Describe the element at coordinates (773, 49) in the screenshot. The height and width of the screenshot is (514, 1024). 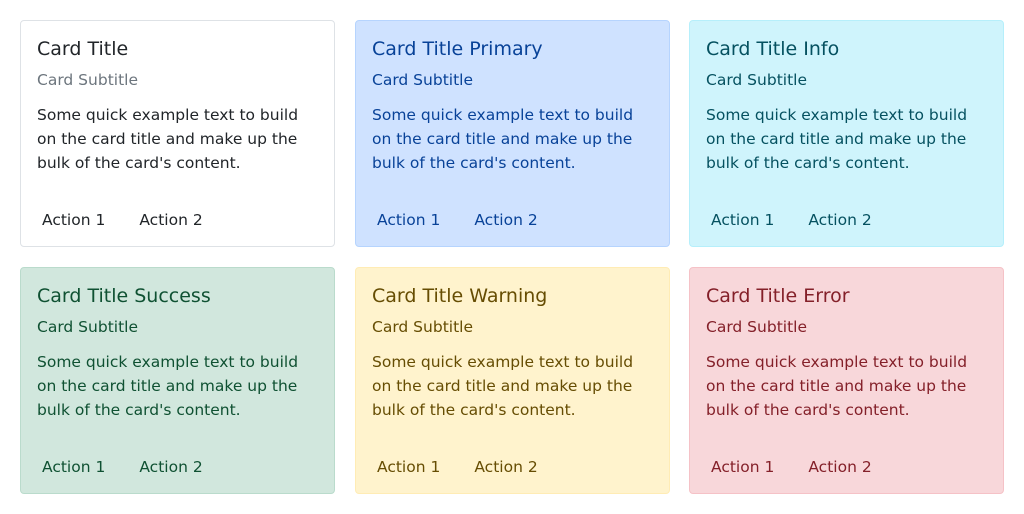
I see `card-title: Card Title Info` at that location.